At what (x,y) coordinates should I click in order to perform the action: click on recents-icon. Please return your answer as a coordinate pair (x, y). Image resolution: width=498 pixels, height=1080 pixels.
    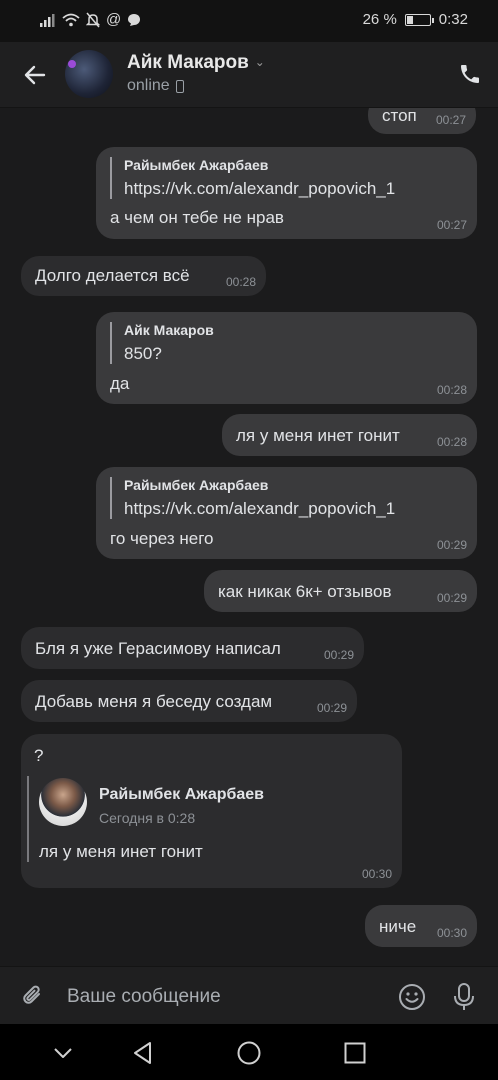
    Looking at the image, I should click on (355, 1053).